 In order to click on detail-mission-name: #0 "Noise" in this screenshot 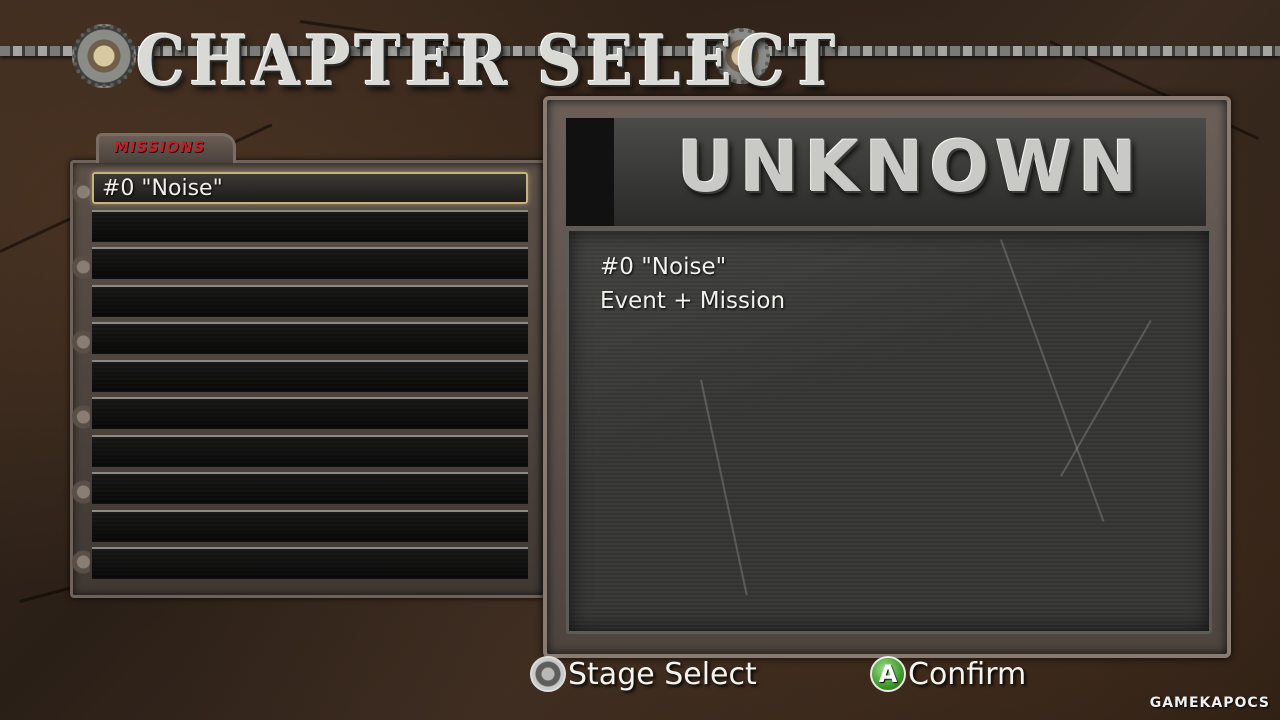, I will do `click(663, 267)`.